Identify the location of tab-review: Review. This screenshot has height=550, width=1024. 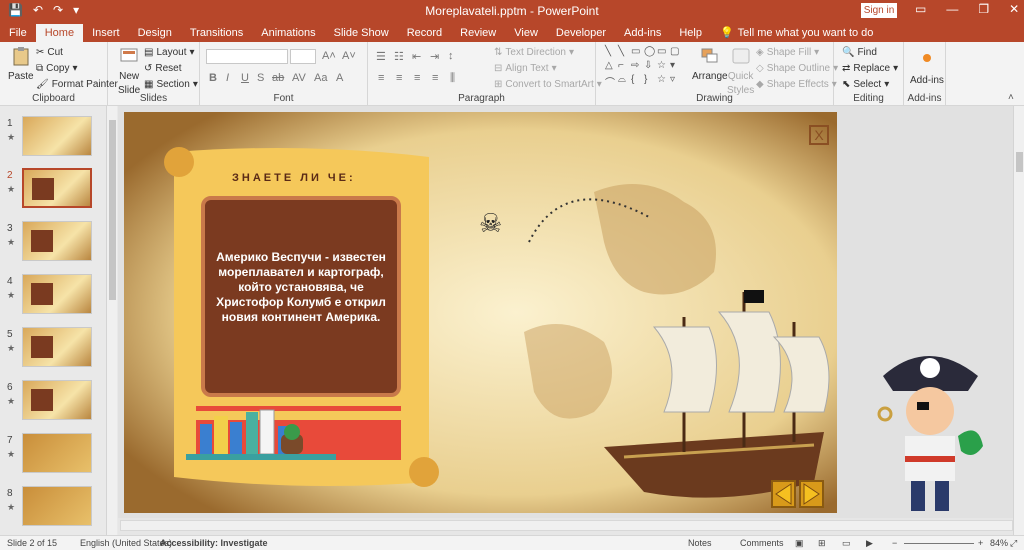
(478, 33).